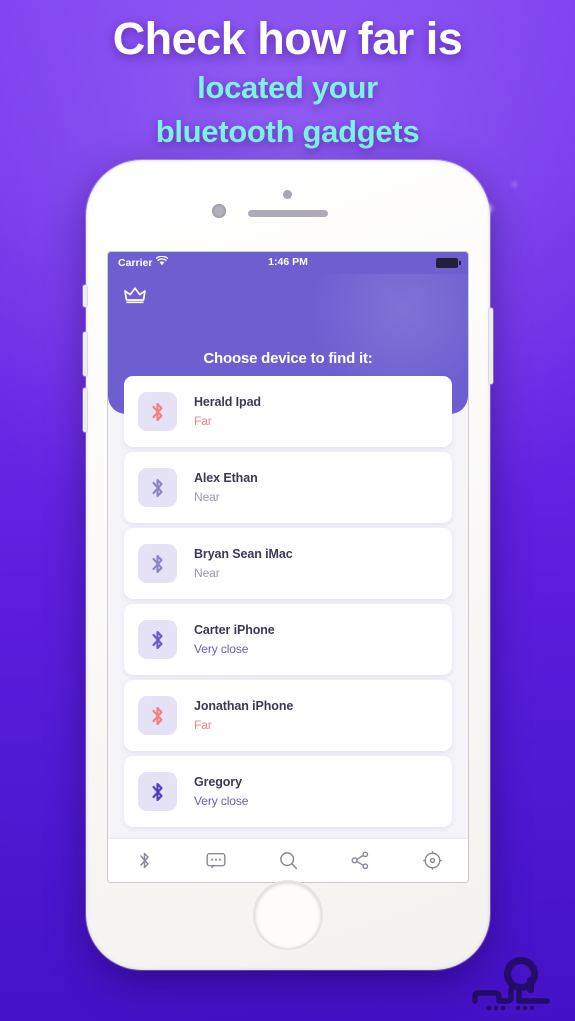 The image size is (575, 1021). Describe the element at coordinates (287, 38) in the screenshot. I see `headline-line-1: Check how far is` at that location.